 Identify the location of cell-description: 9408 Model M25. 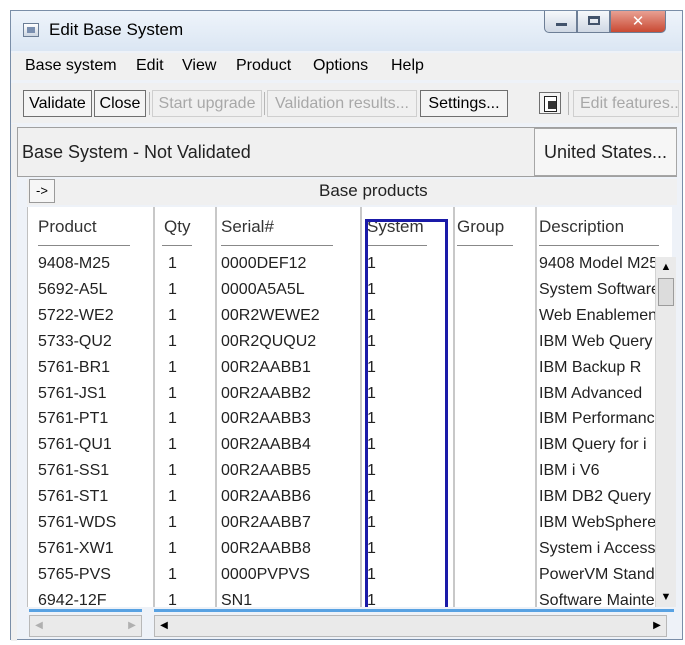
(599, 263).